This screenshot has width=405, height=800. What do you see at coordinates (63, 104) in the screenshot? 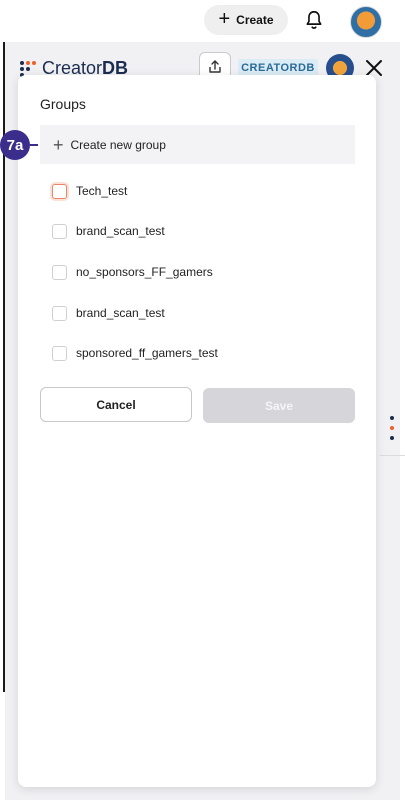
I see `modal-title: Groups` at bounding box center [63, 104].